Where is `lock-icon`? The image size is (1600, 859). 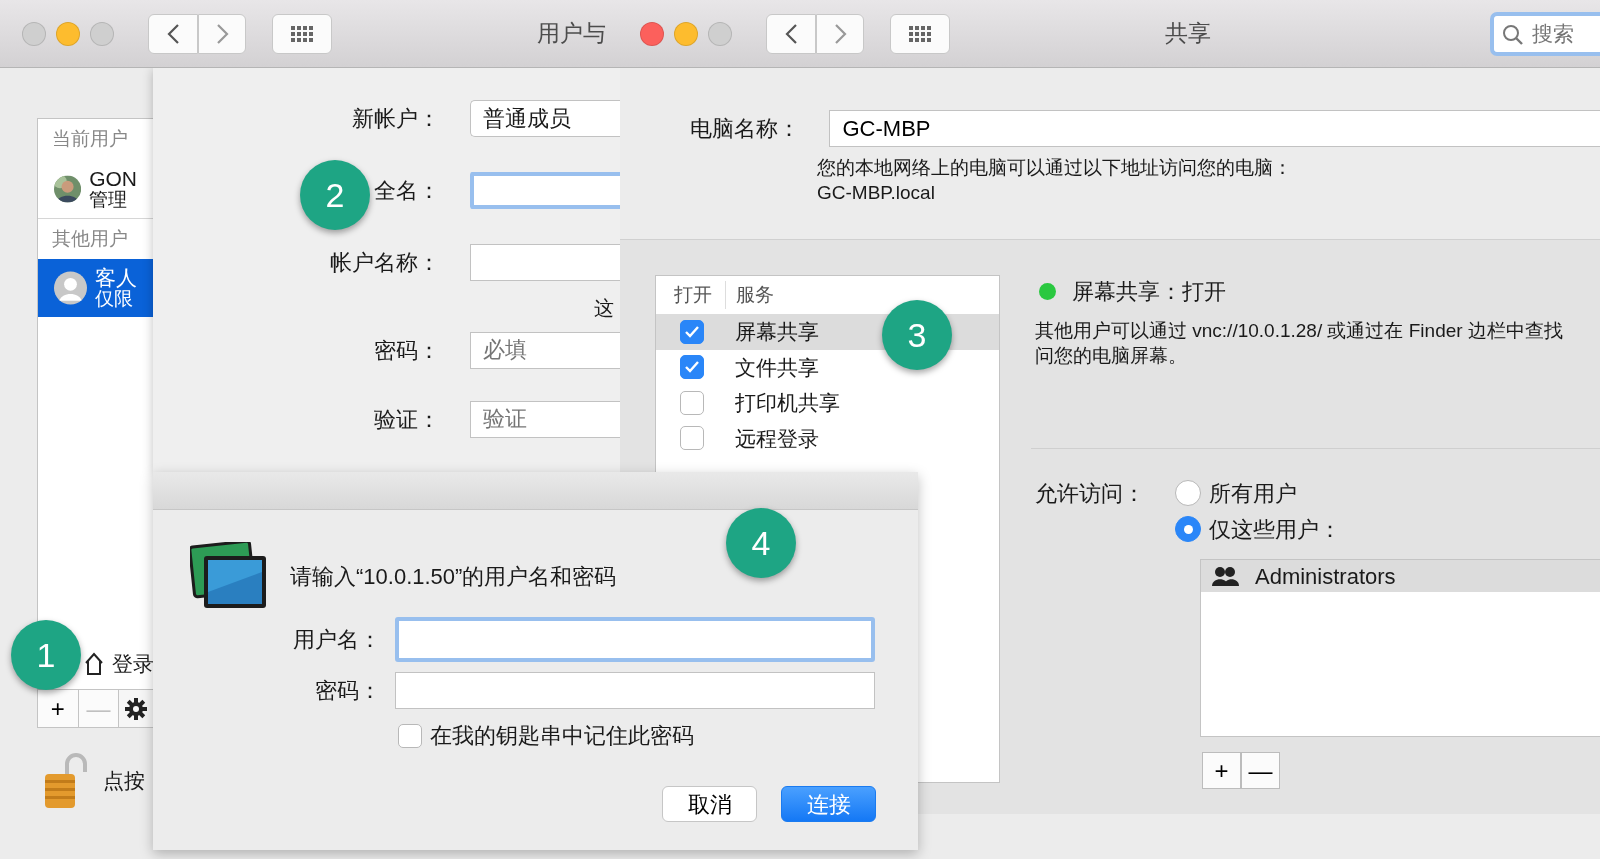 lock-icon is located at coordinates (65, 781).